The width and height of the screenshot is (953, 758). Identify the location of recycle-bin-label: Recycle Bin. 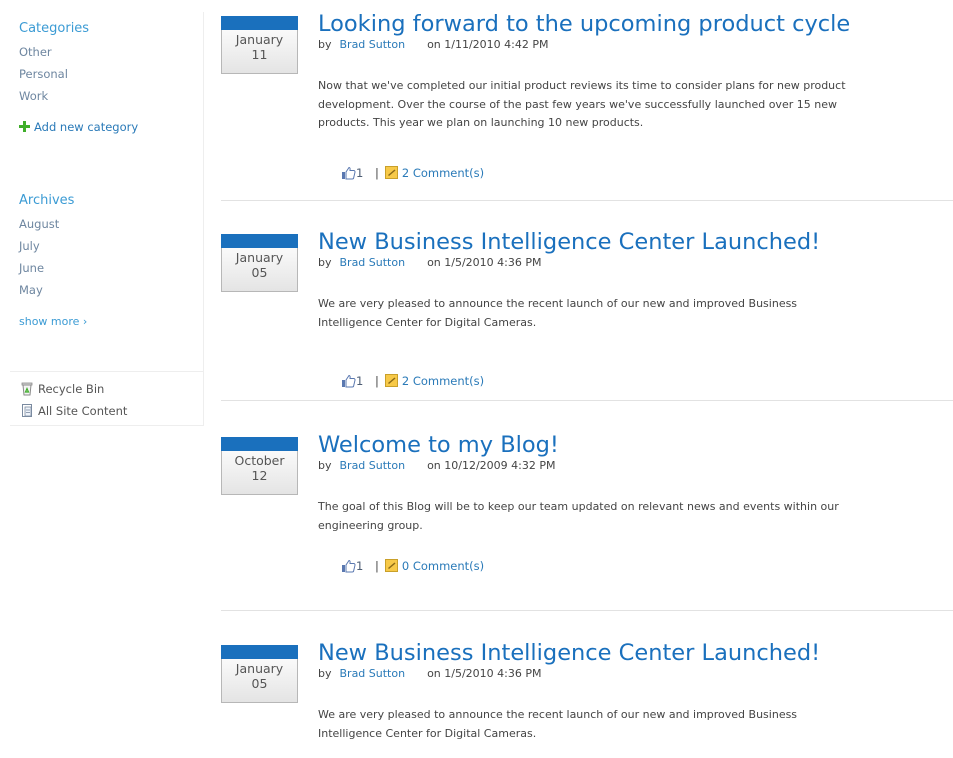
(71, 389).